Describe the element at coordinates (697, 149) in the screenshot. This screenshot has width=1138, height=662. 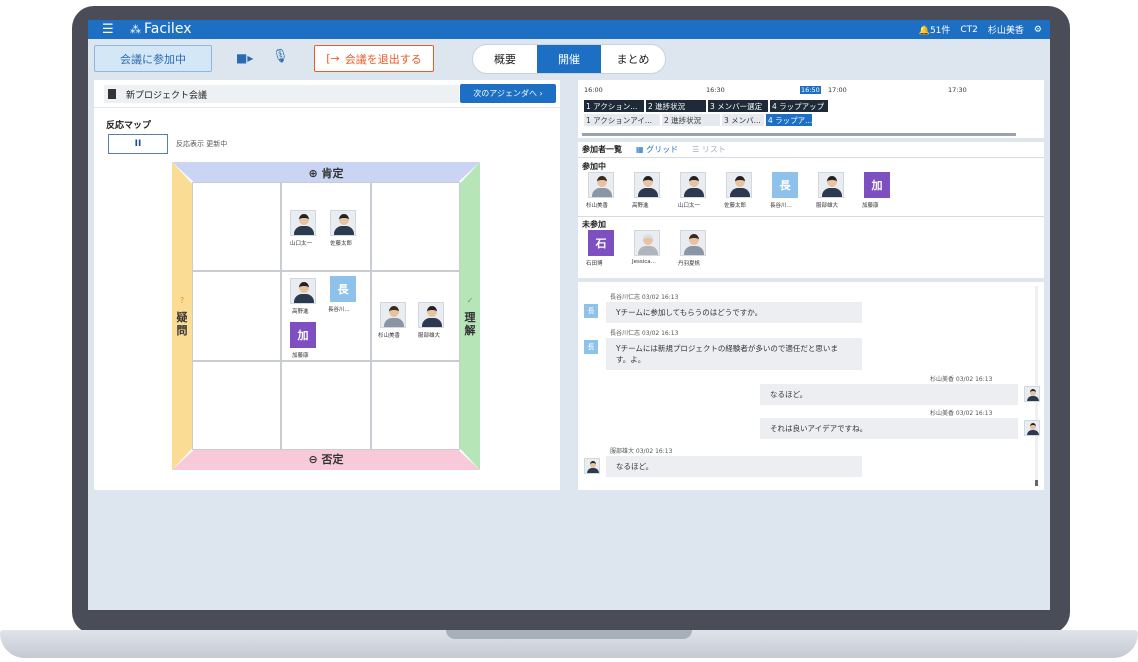
I see `list-icon: ☰` at that location.